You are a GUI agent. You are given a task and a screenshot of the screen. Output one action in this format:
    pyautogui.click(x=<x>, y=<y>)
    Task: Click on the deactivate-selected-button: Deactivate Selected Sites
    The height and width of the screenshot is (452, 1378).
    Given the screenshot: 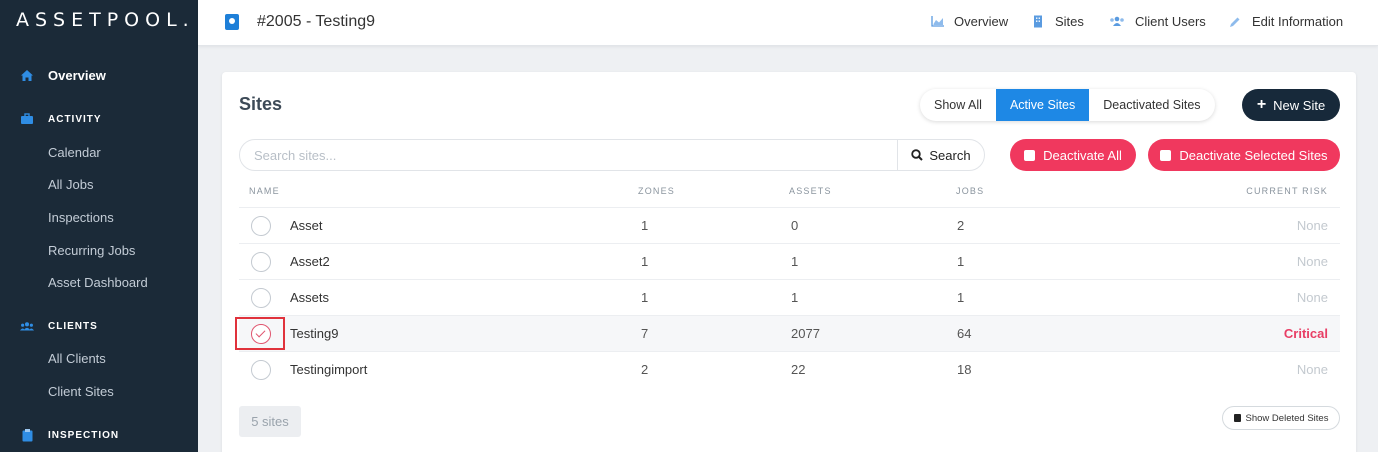 What is the action you would take?
    pyautogui.click(x=1244, y=155)
    